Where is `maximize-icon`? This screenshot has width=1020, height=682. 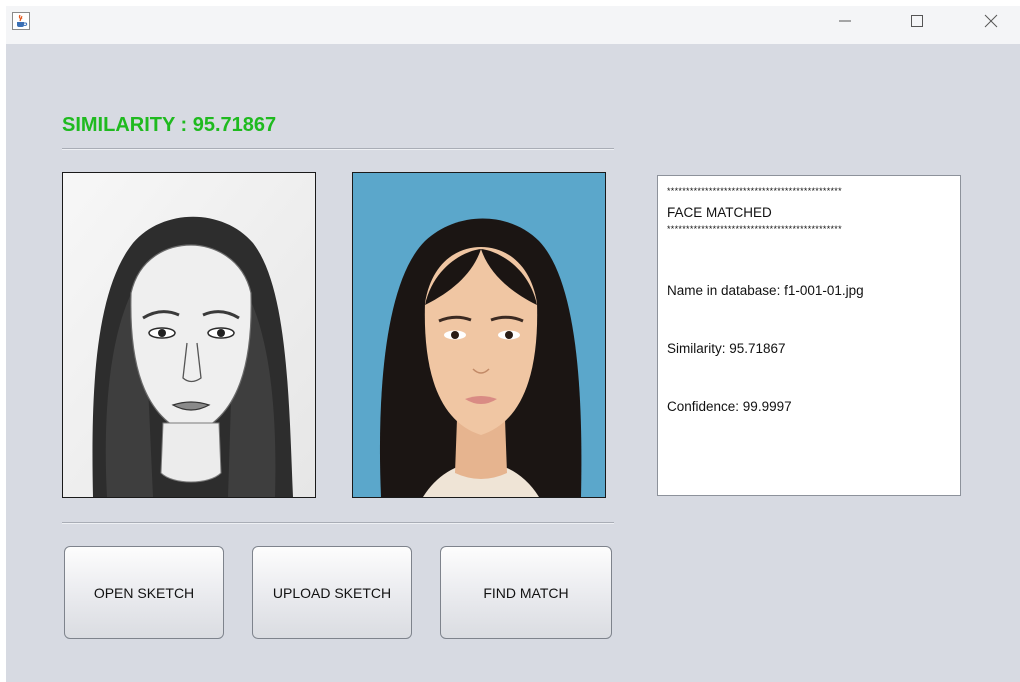
maximize-icon is located at coordinates (917, 21).